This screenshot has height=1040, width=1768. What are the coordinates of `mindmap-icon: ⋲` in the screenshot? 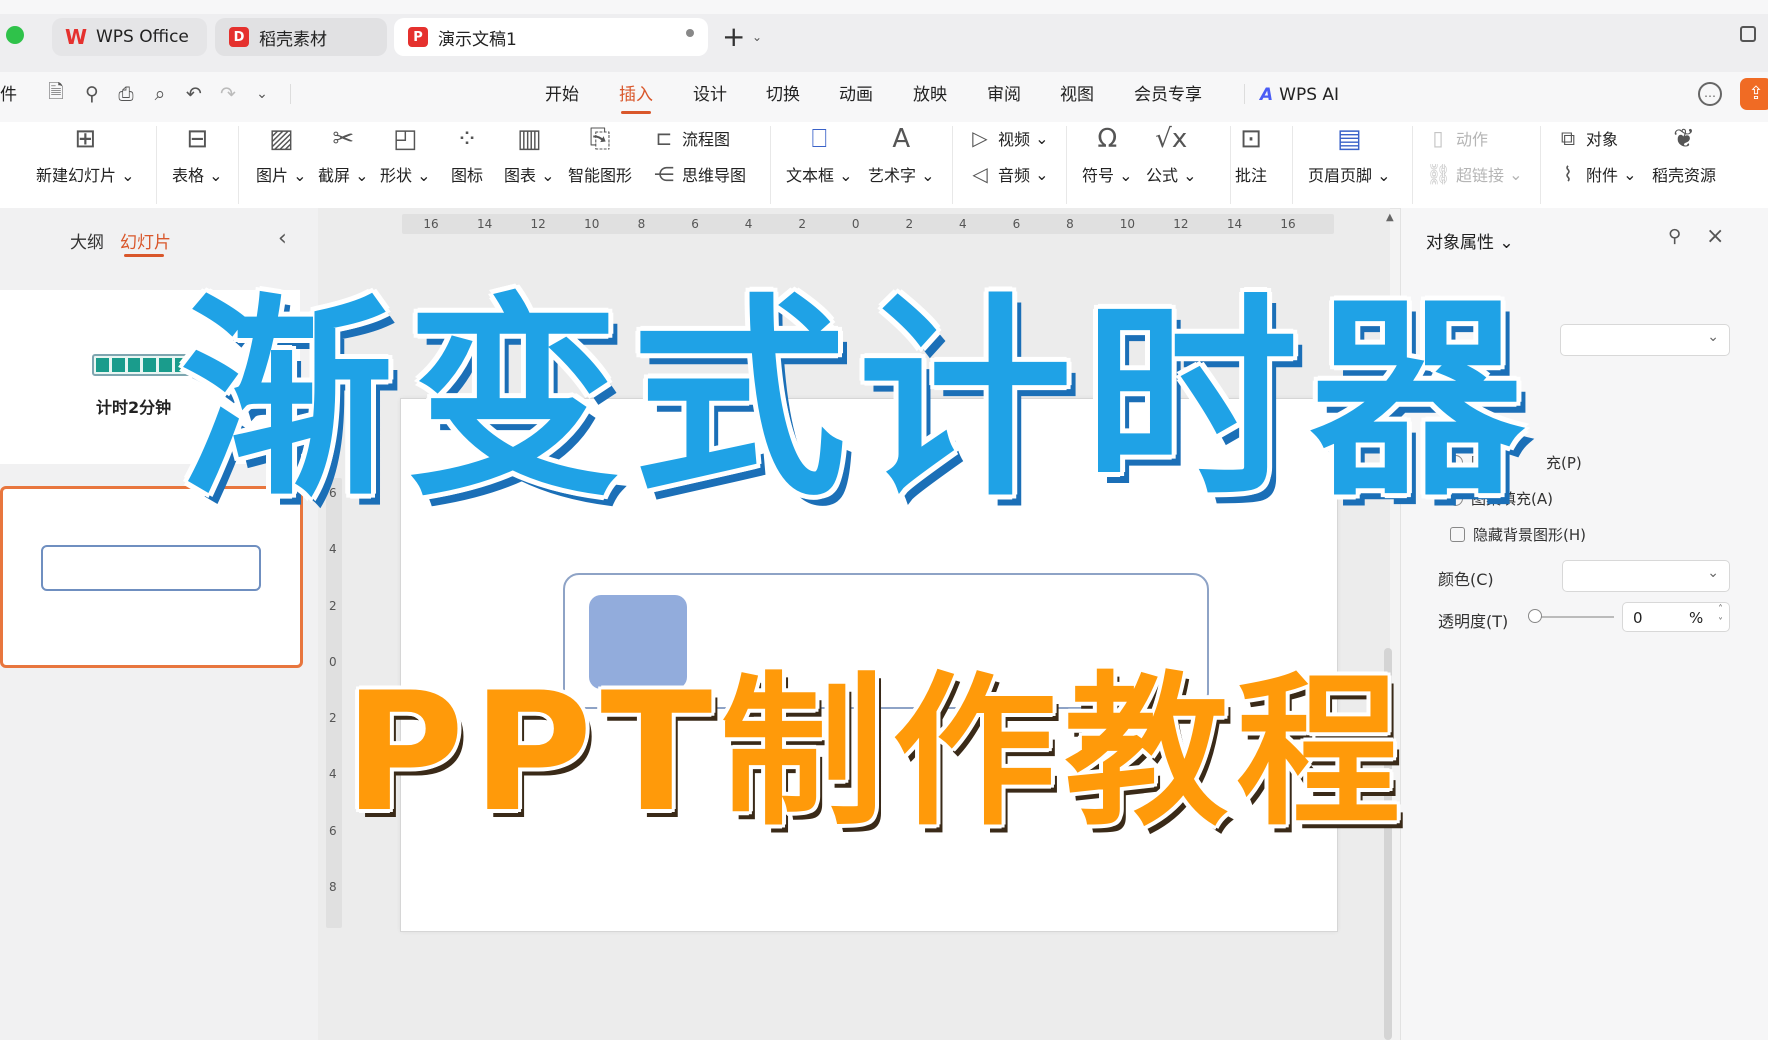 It's located at (664, 174).